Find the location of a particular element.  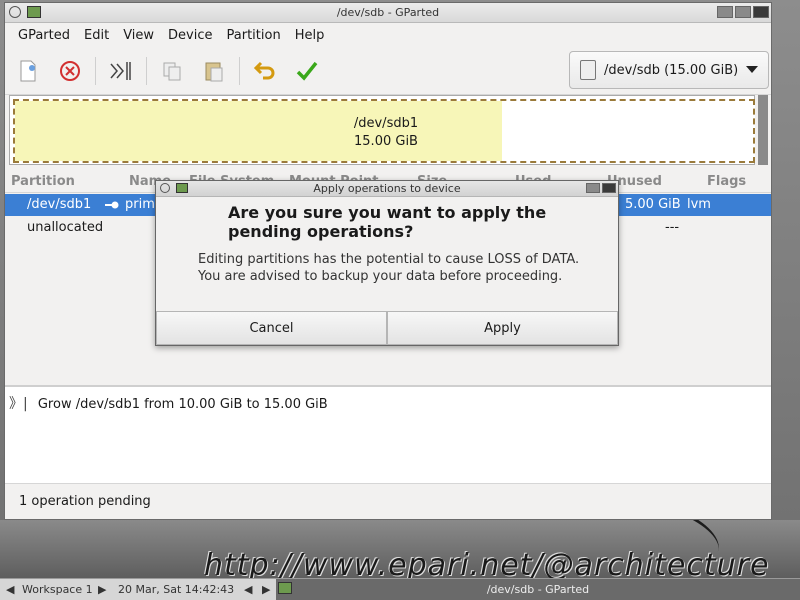

disk-map: /dev/sdb1 15.00 GiB is located at coordinates (382, 130).